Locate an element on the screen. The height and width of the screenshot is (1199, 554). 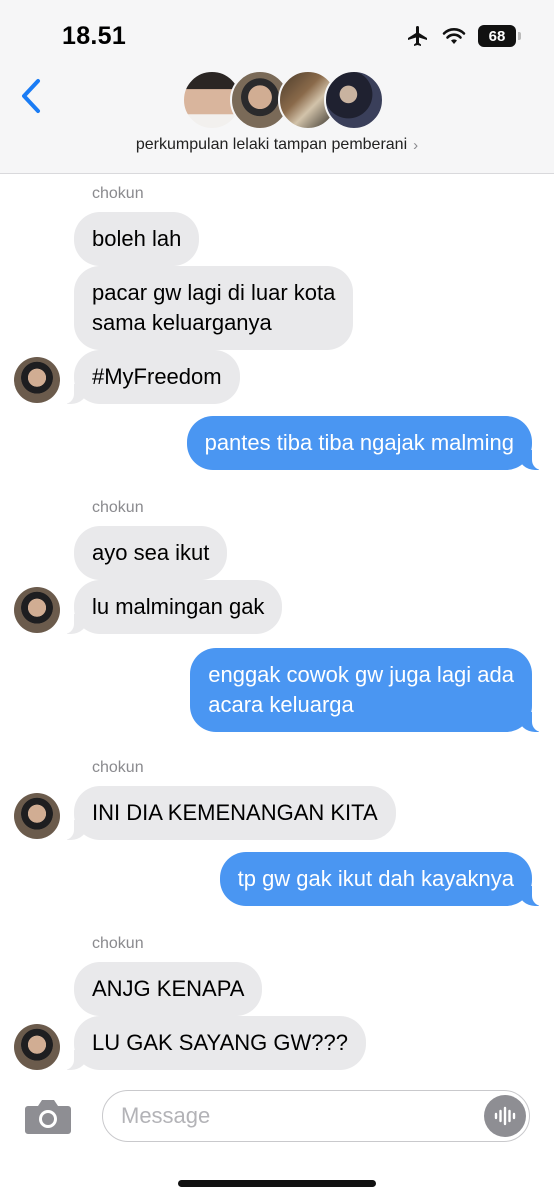
group-name-link: perkumpulan lelaki tampan pemberani › is located at coordinates (277, 145).